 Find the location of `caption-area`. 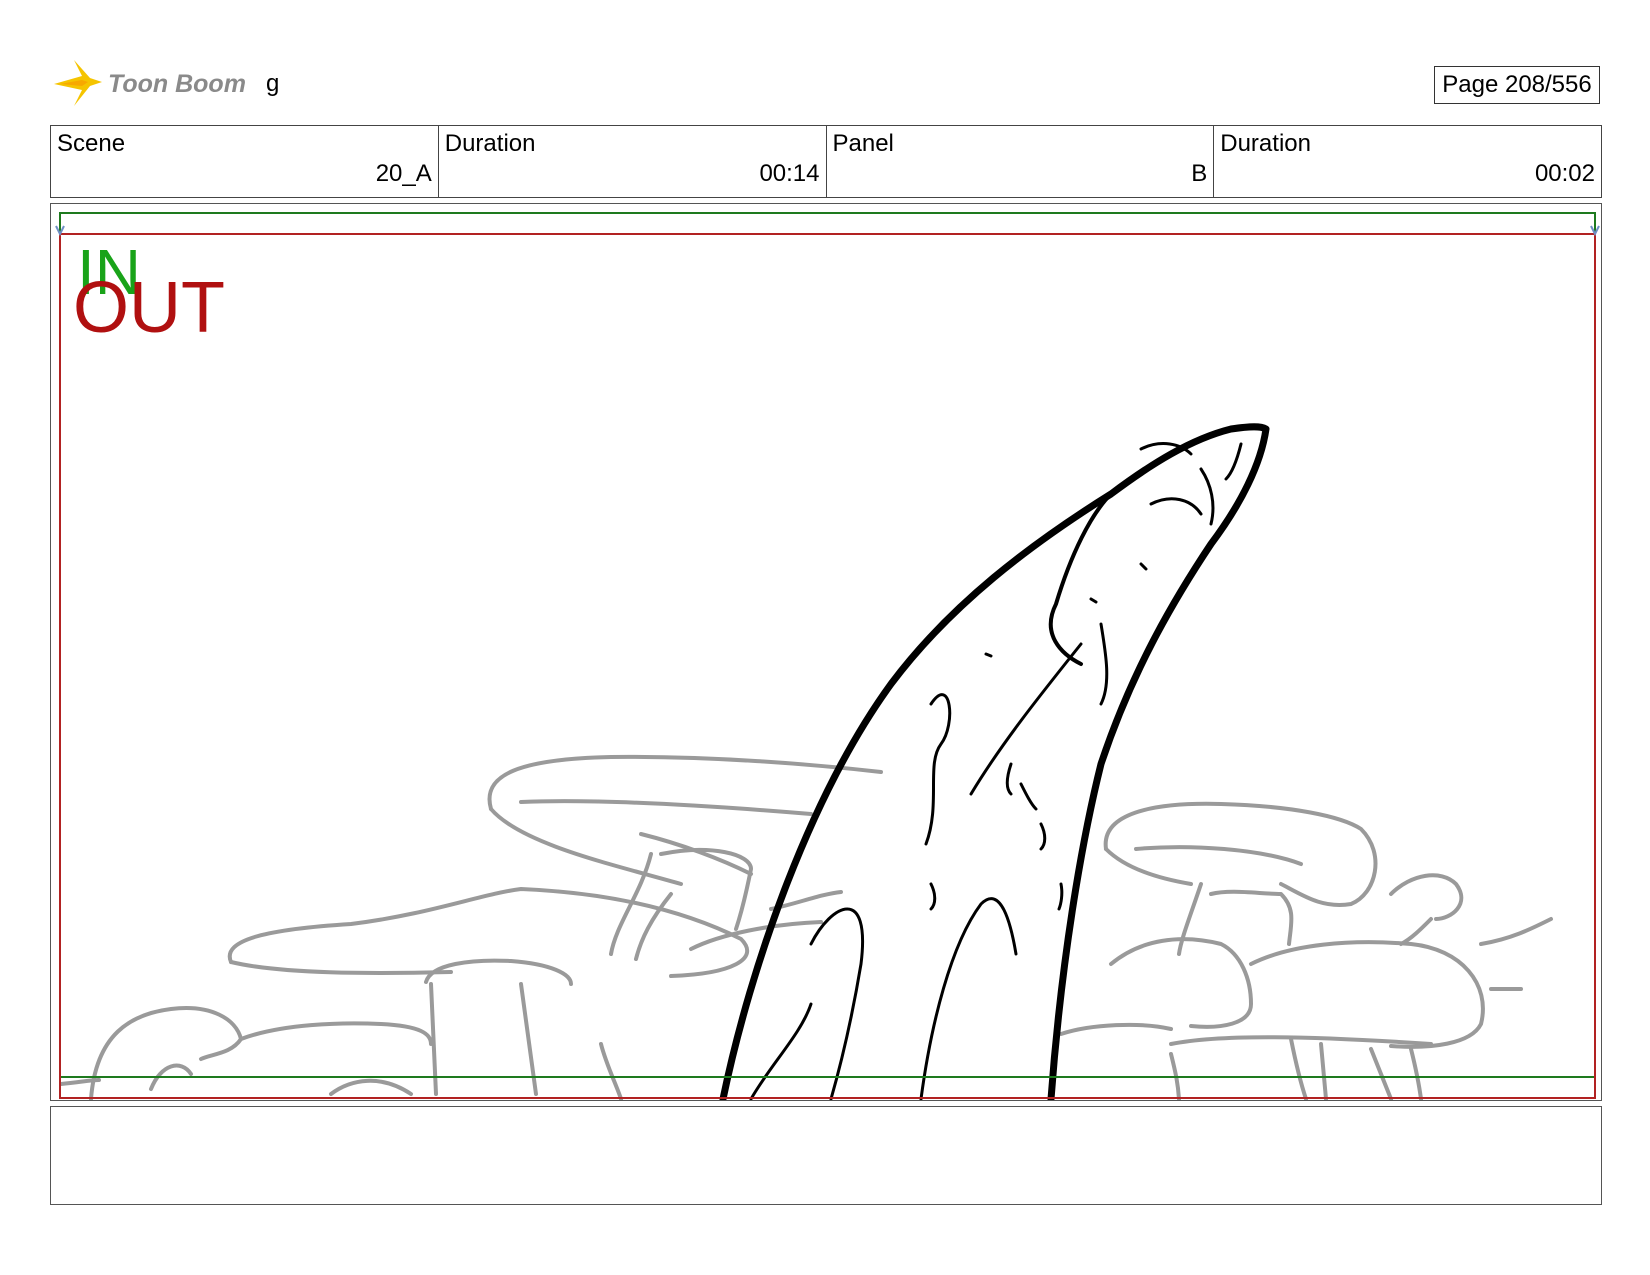

caption-area is located at coordinates (826, 1155).